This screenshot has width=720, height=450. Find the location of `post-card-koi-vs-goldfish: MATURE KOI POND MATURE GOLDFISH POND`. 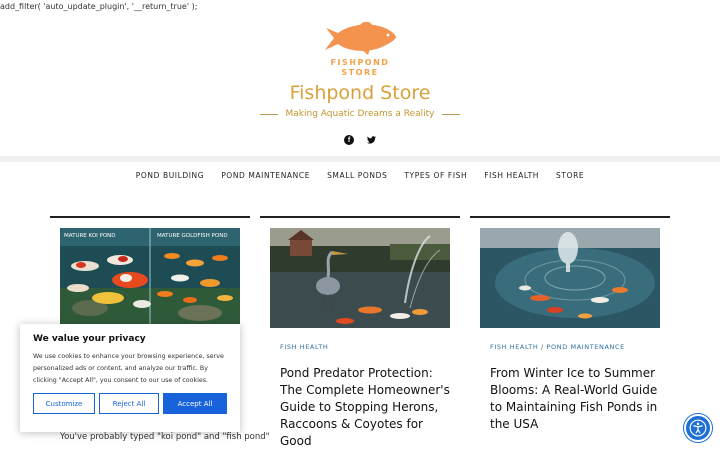

post-card-koi-vs-goldfish: MATURE KOI POND MATURE GOLDFISH POND is located at coordinates (150, 272).